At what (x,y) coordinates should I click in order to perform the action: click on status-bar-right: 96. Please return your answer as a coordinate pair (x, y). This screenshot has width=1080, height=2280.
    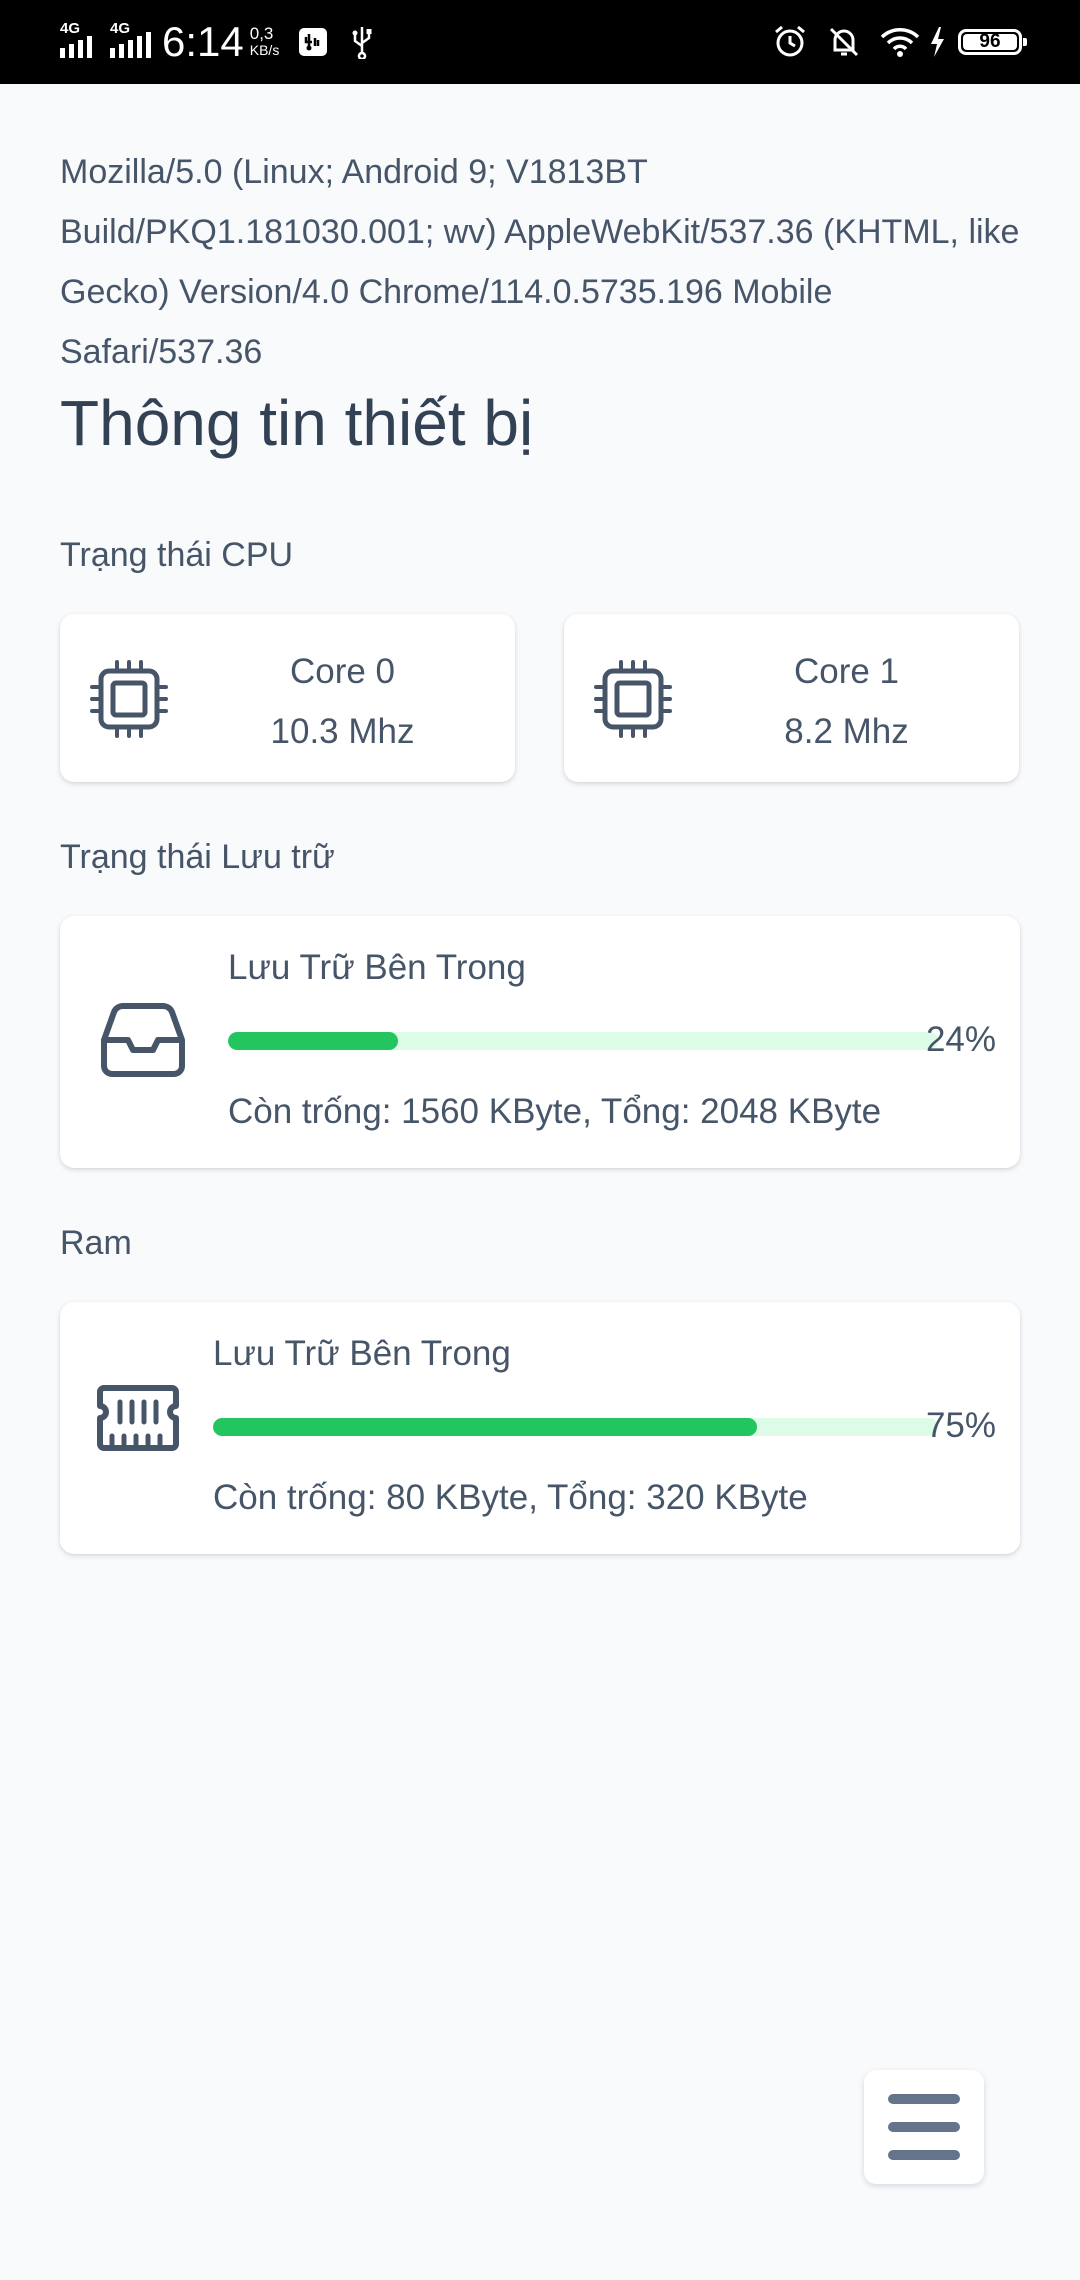
    Looking at the image, I should click on (890, 42).